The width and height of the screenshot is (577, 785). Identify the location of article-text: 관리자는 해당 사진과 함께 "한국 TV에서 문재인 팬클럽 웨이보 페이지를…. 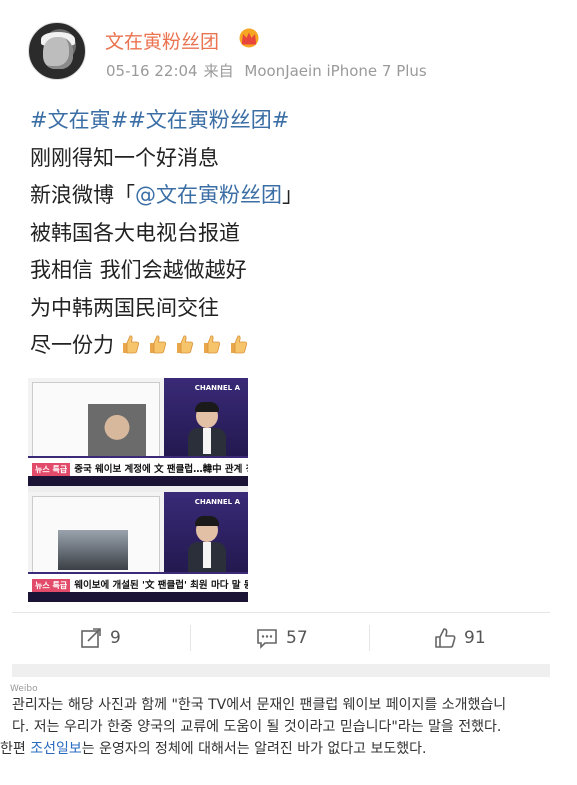
(288, 727).